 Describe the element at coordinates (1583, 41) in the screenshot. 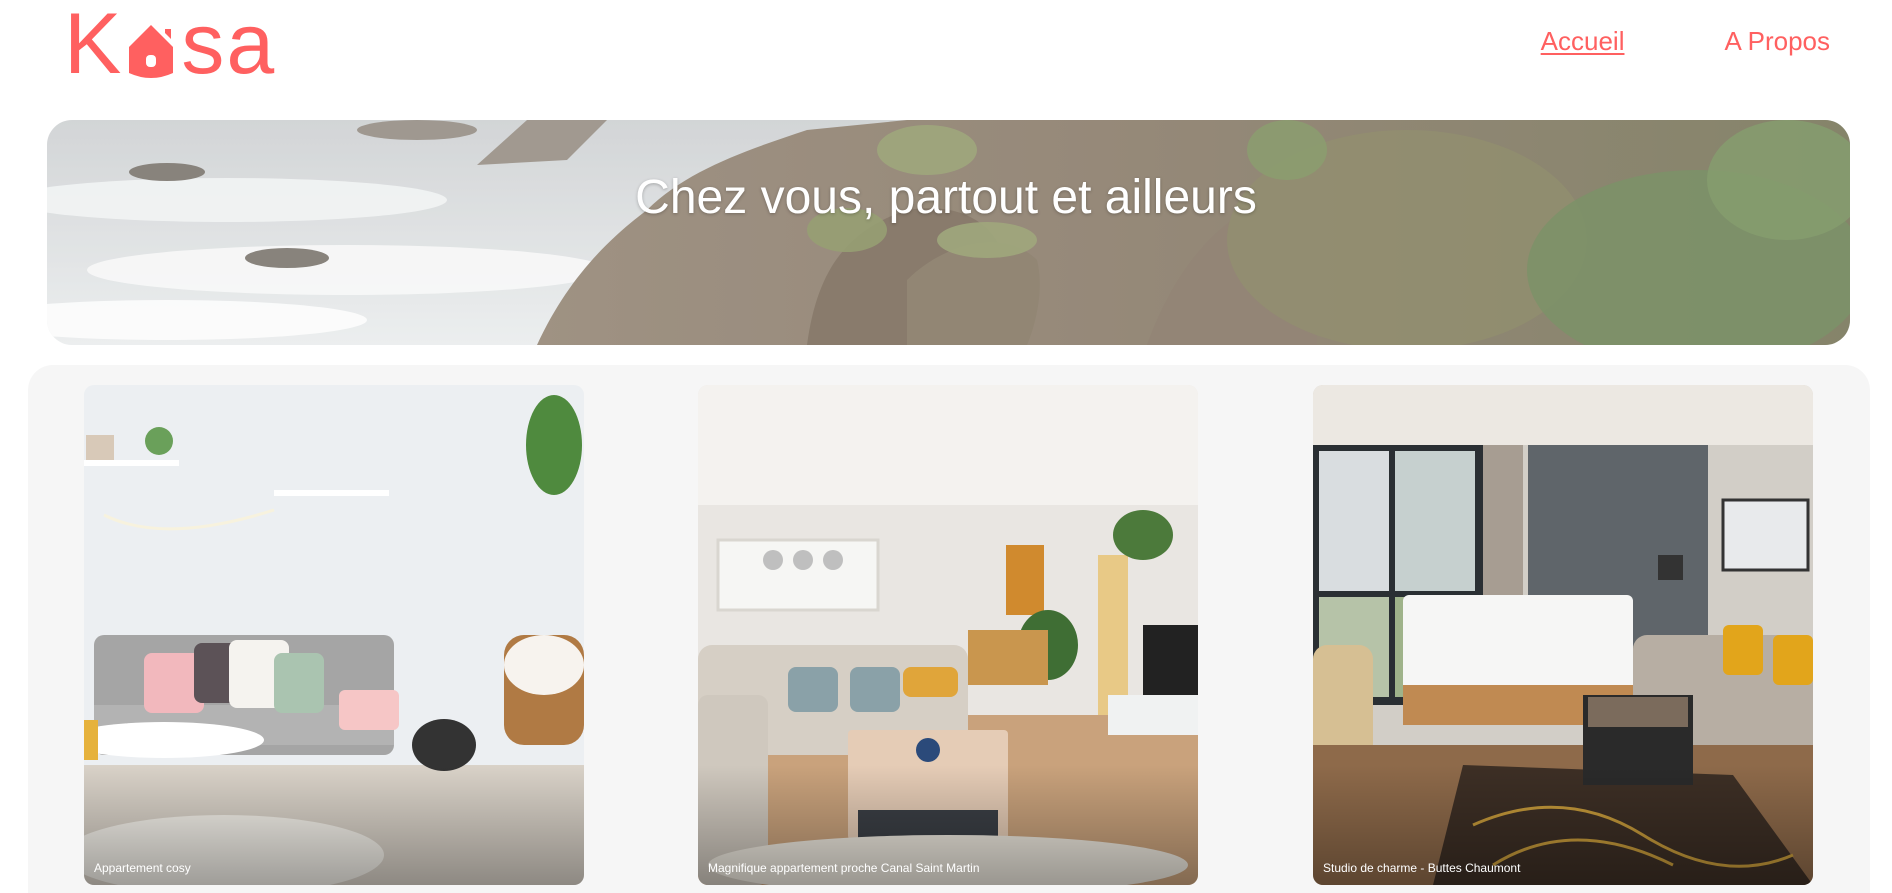

I see `nav-link-accueil: Accueil` at that location.